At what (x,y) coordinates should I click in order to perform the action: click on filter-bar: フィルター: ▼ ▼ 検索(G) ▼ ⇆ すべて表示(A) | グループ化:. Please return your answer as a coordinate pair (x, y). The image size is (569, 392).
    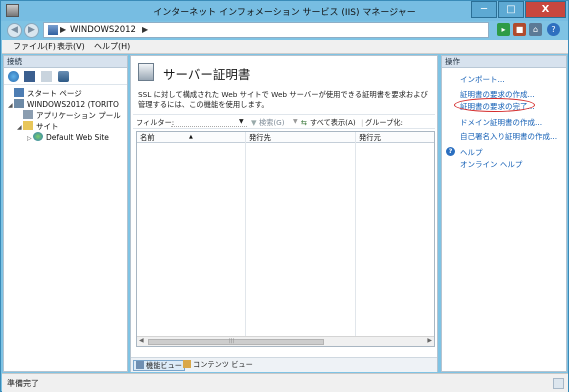
    Looking at the image, I should click on (284, 121).